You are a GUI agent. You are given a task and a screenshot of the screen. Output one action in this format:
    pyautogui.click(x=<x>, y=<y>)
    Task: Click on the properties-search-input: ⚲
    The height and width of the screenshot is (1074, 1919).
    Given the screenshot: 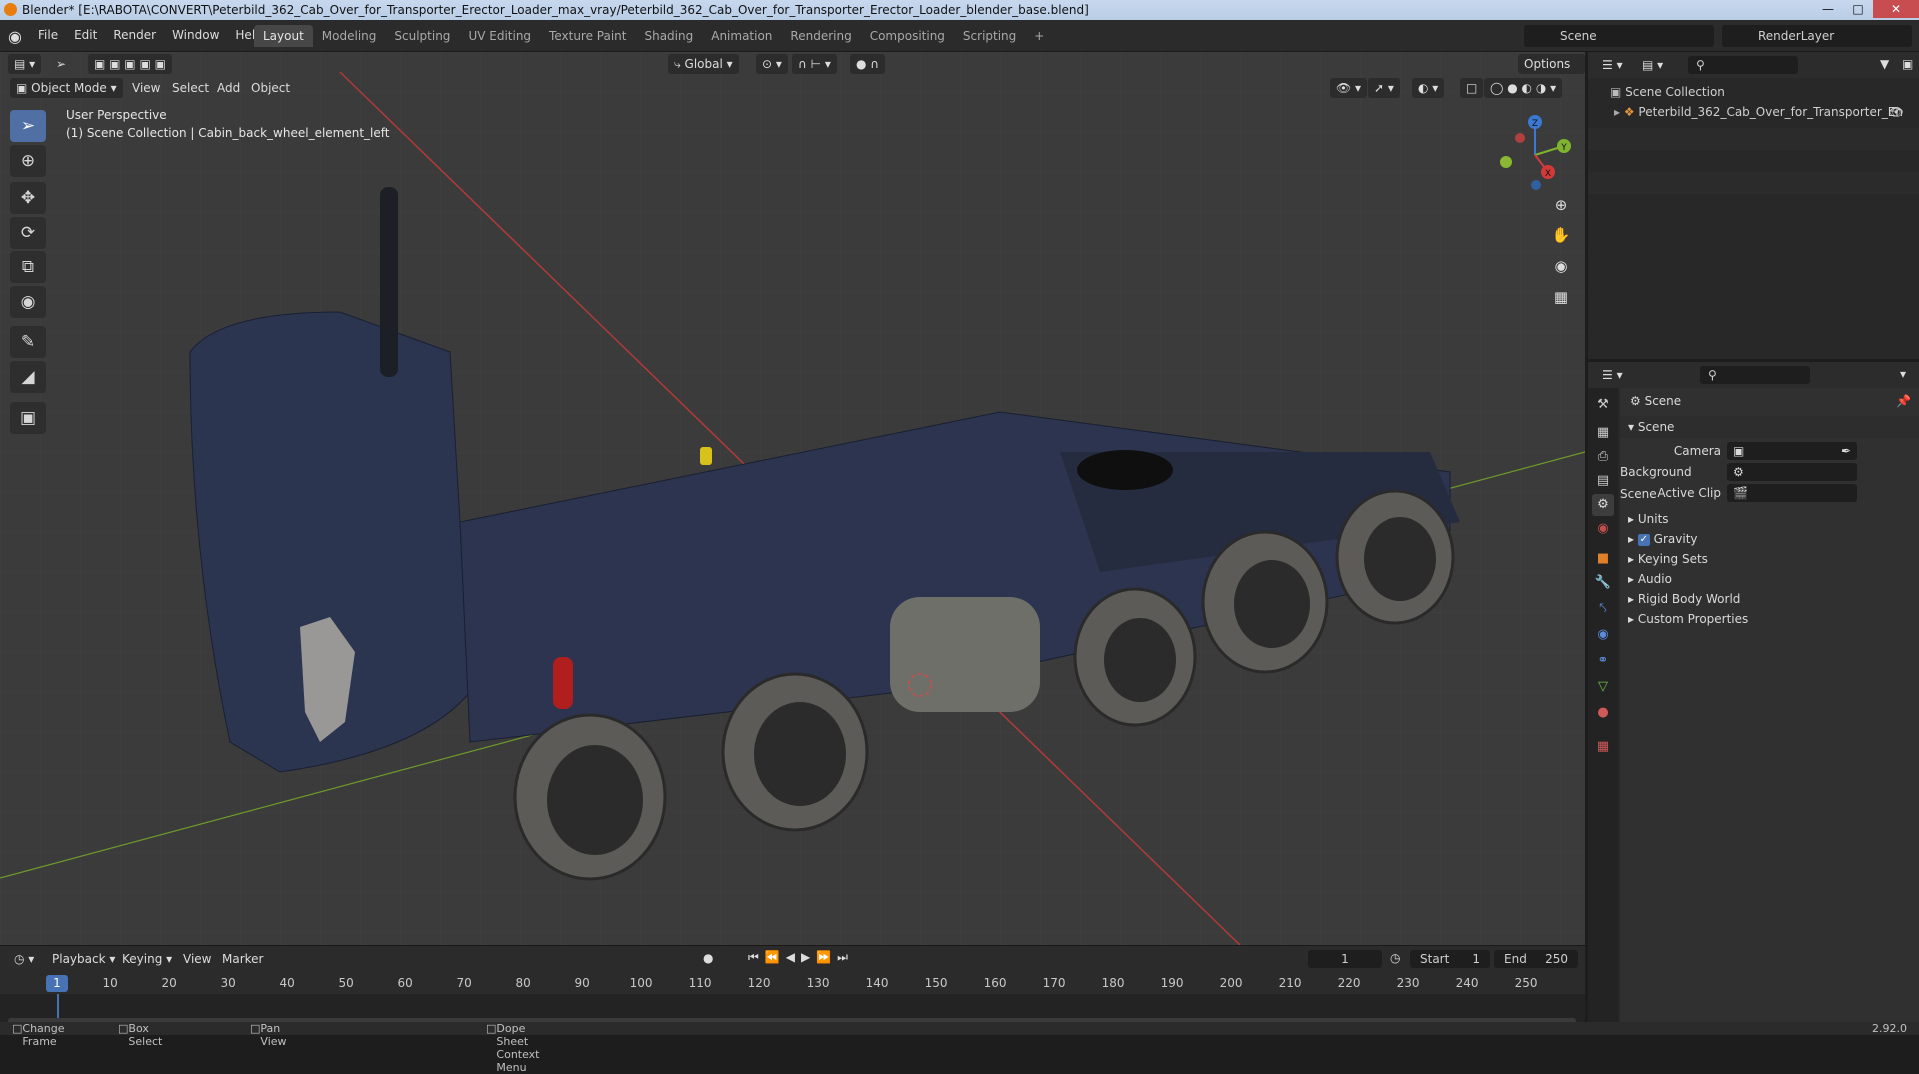 What is the action you would take?
    pyautogui.click(x=1755, y=375)
    